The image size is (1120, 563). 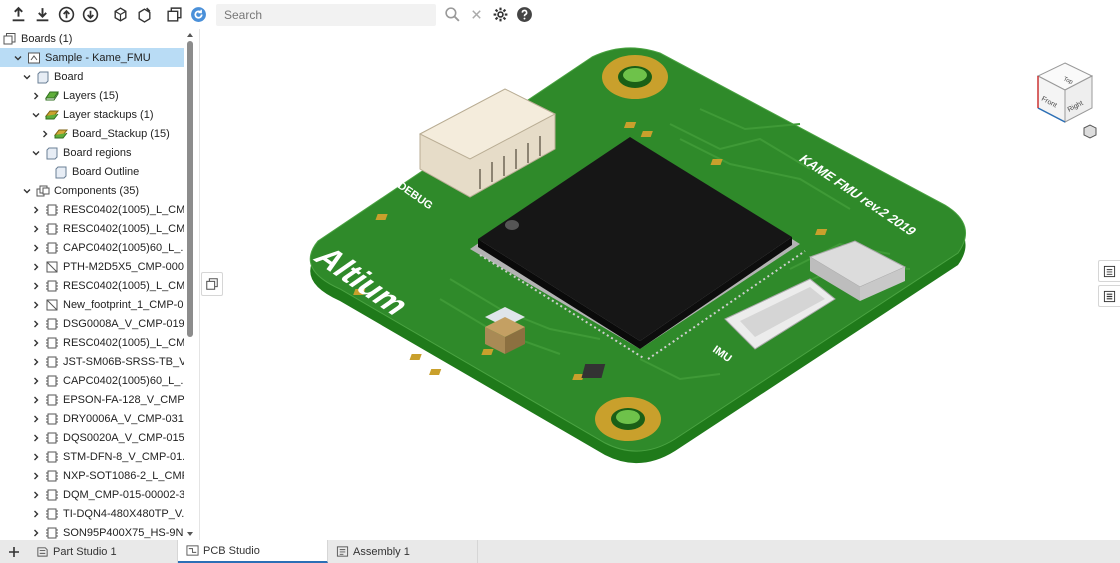 What do you see at coordinates (1090, 131) in the screenshot?
I see `view-cube-menu-icon` at bounding box center [1090, 131].